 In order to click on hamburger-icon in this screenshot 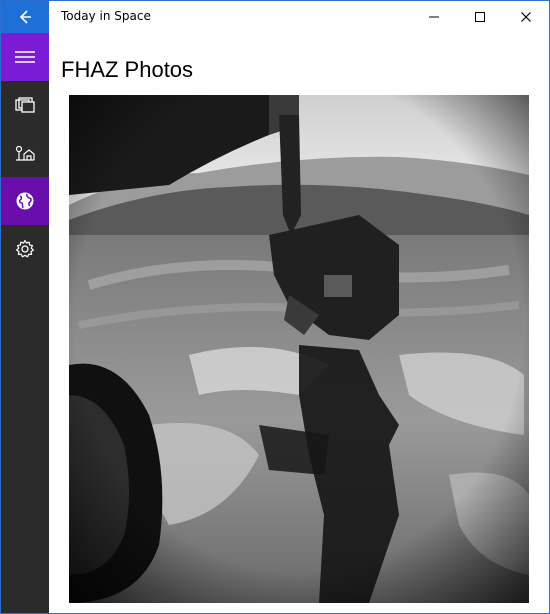, I will do `click(25, 57)`.